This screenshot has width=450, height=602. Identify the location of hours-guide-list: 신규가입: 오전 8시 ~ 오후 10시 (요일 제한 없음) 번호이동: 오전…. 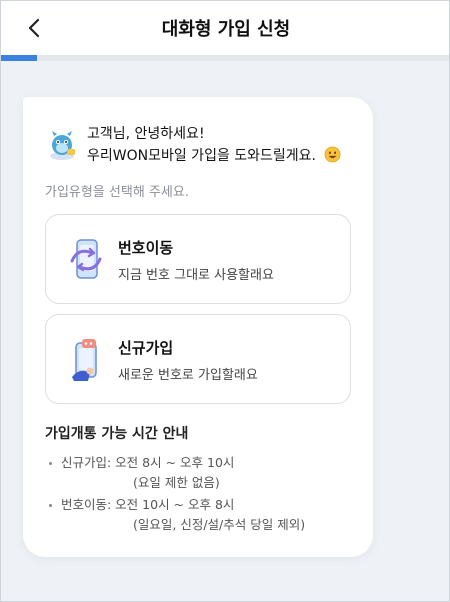
(200, 495).